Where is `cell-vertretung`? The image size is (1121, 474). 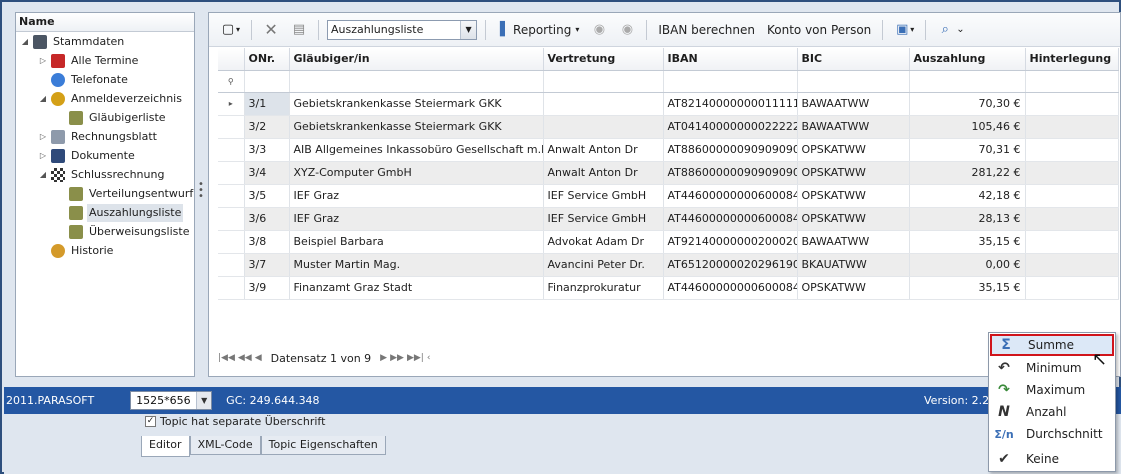 cell-vertretung is located at coordinates (603, 104).